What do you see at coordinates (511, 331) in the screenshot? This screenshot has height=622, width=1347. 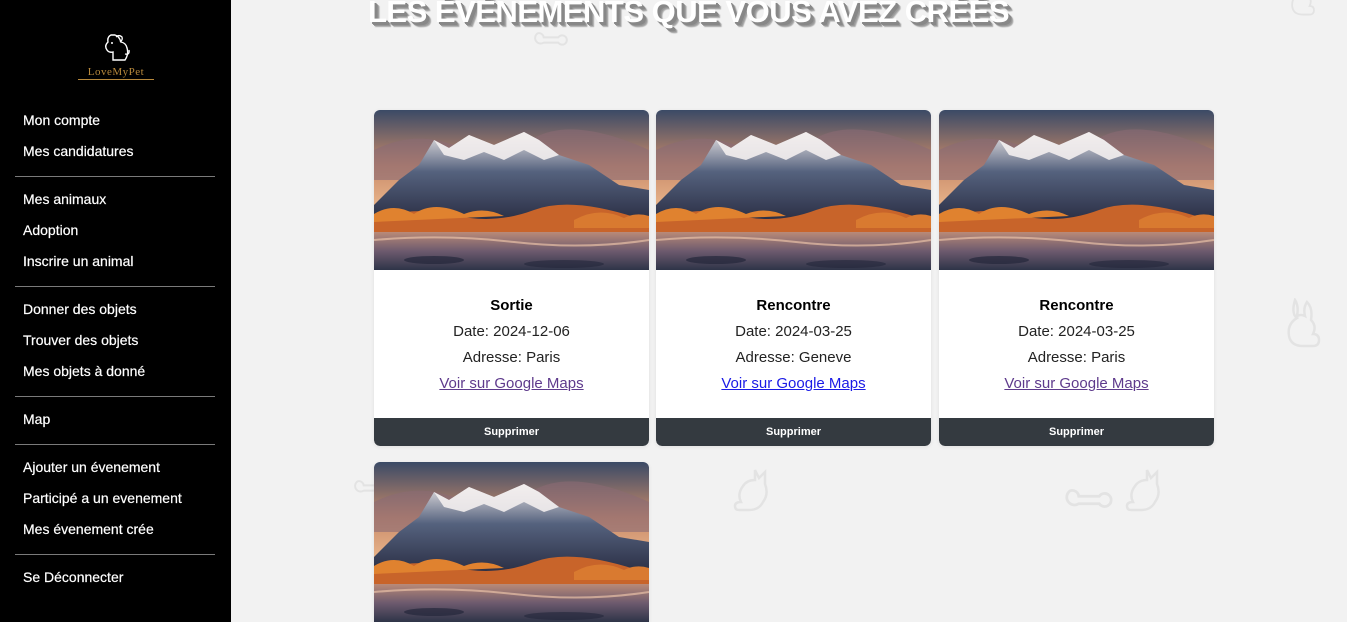 I see `event-date: Date: 2024-12-06` at bounding box center [511, 331].